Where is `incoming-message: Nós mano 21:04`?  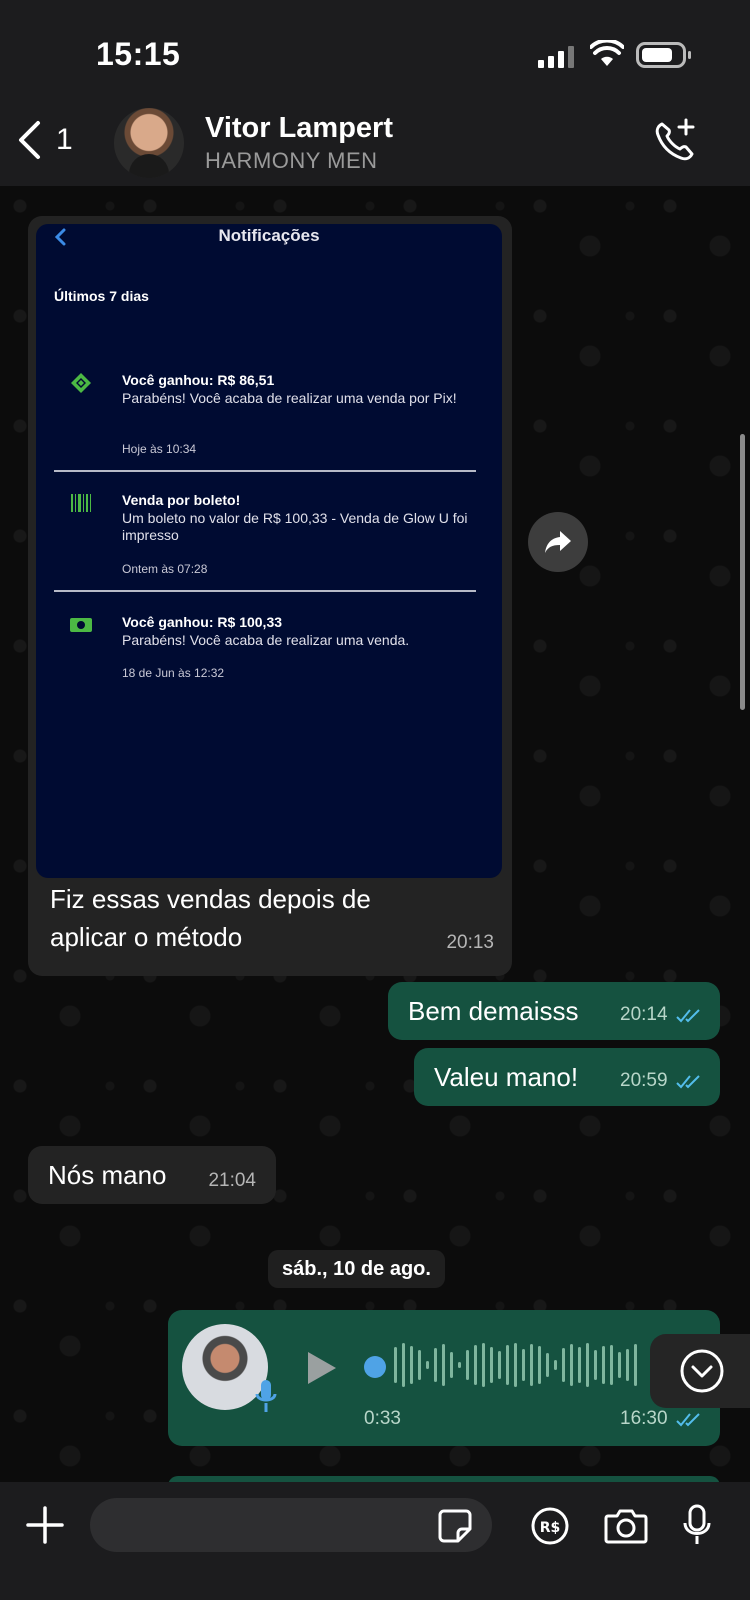 incoming-message: Nós mano 21:04 is located at coordinates (152, 1175).